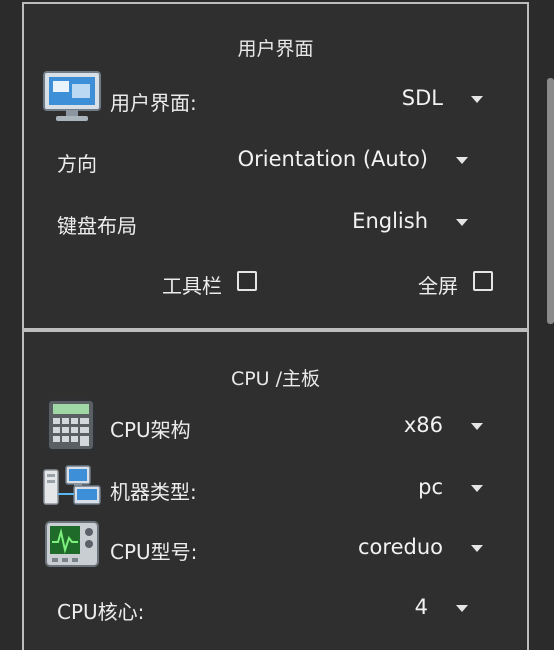 This screenshot has width=554, height=650. What do you see at coordinates (483, 281) in the screenshot?
I see `fullscreen-checkbox` at bounding box center [483, 281].